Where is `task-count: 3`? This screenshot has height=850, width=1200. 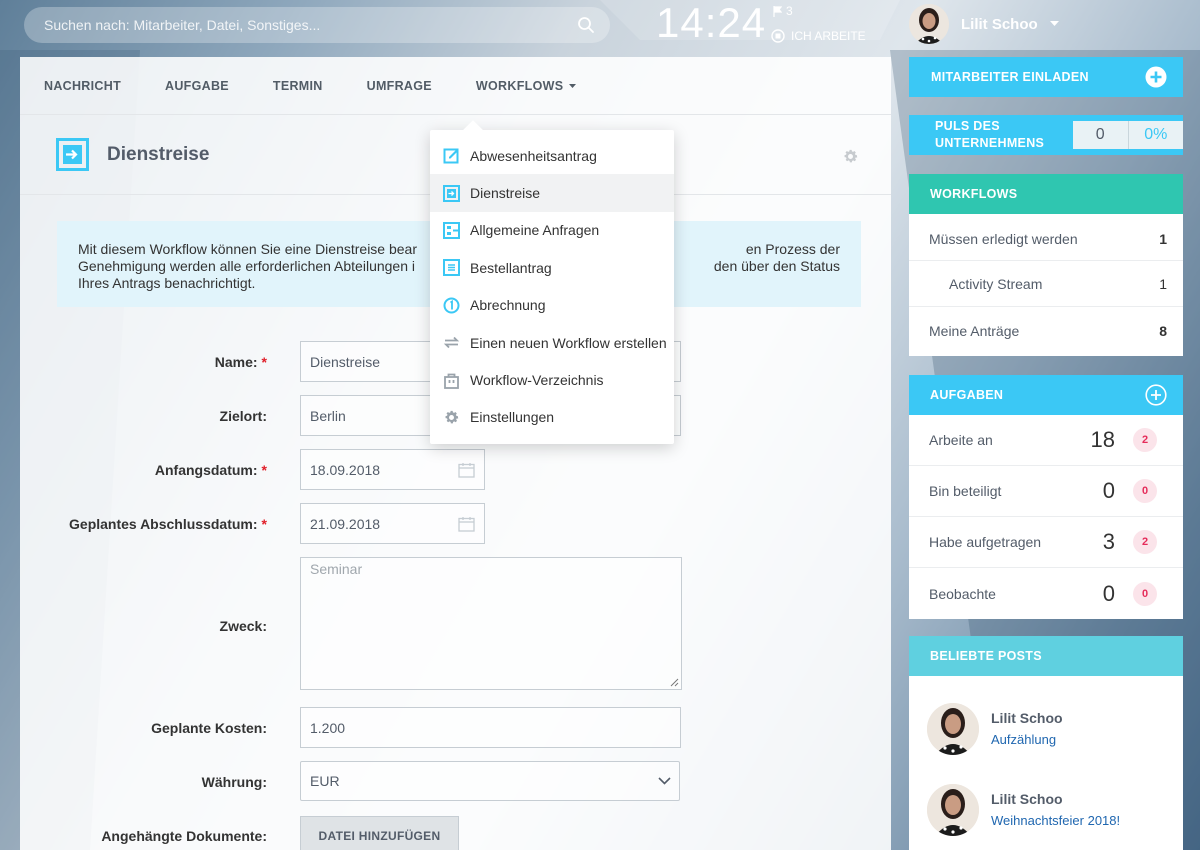
task-count: 3 is located at coordinates (1108, 541).